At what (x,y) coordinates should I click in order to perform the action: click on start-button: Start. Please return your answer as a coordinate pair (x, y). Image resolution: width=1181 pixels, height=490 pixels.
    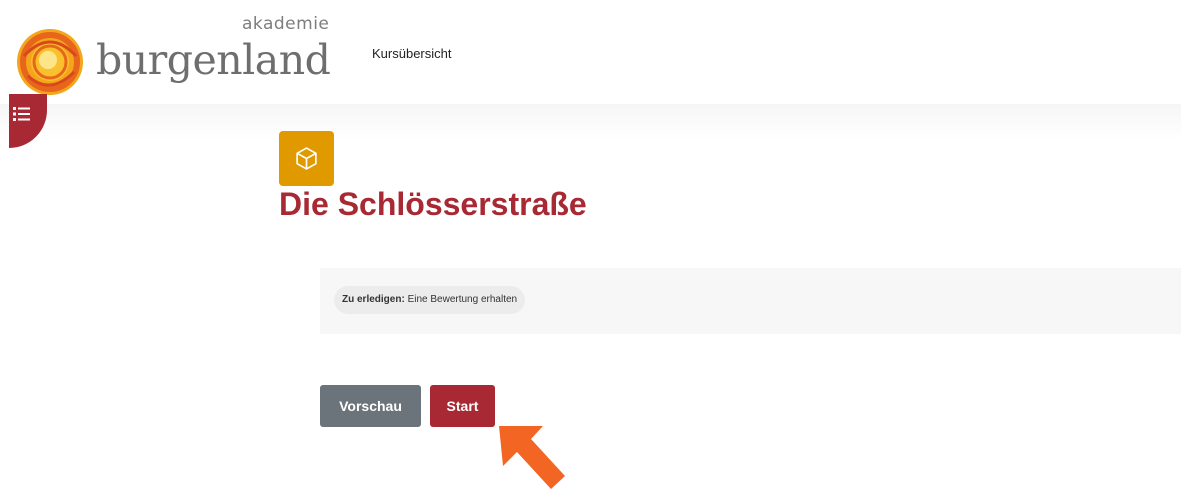
    Looking at the image, I should click on (462, 406).